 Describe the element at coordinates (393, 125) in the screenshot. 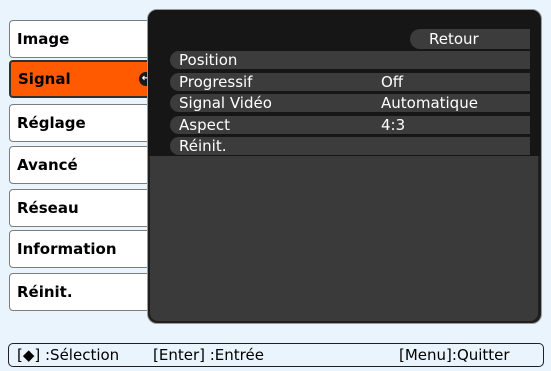

I see `menu-item-value: 4:3` at that location.